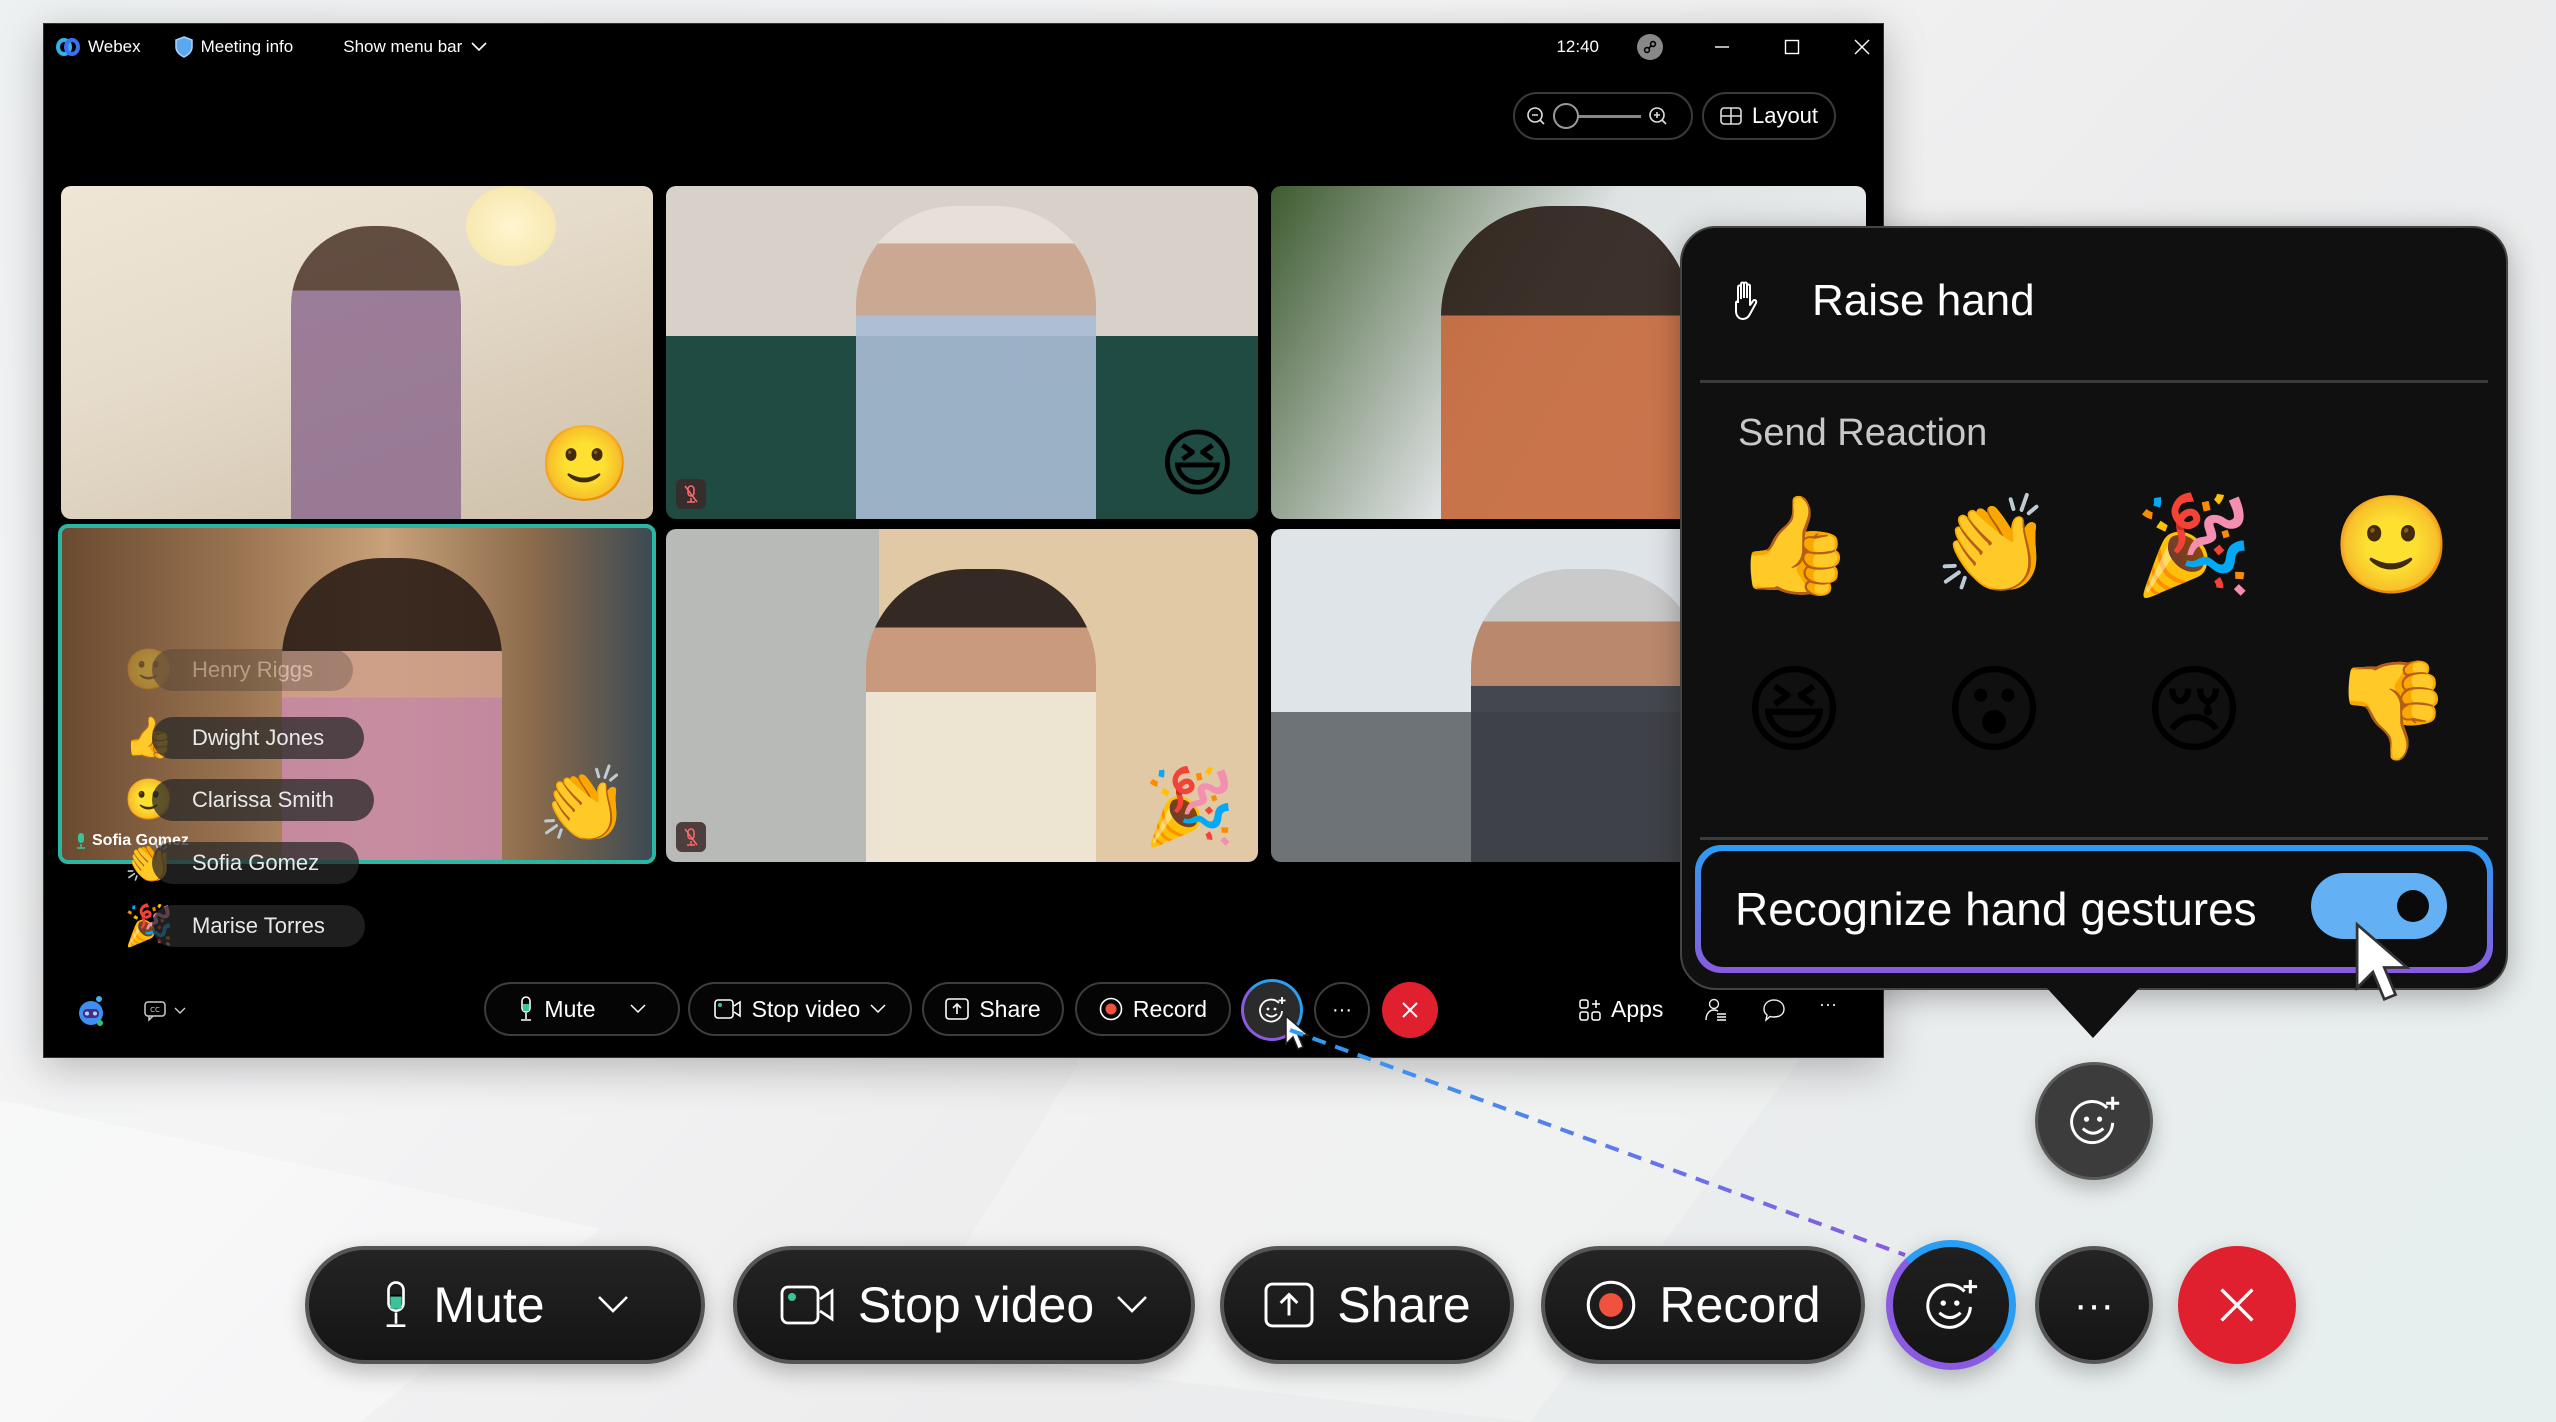 This screenshot has height=1422, width=2556. I want to click on microphone-icon, so click(396, 1304).